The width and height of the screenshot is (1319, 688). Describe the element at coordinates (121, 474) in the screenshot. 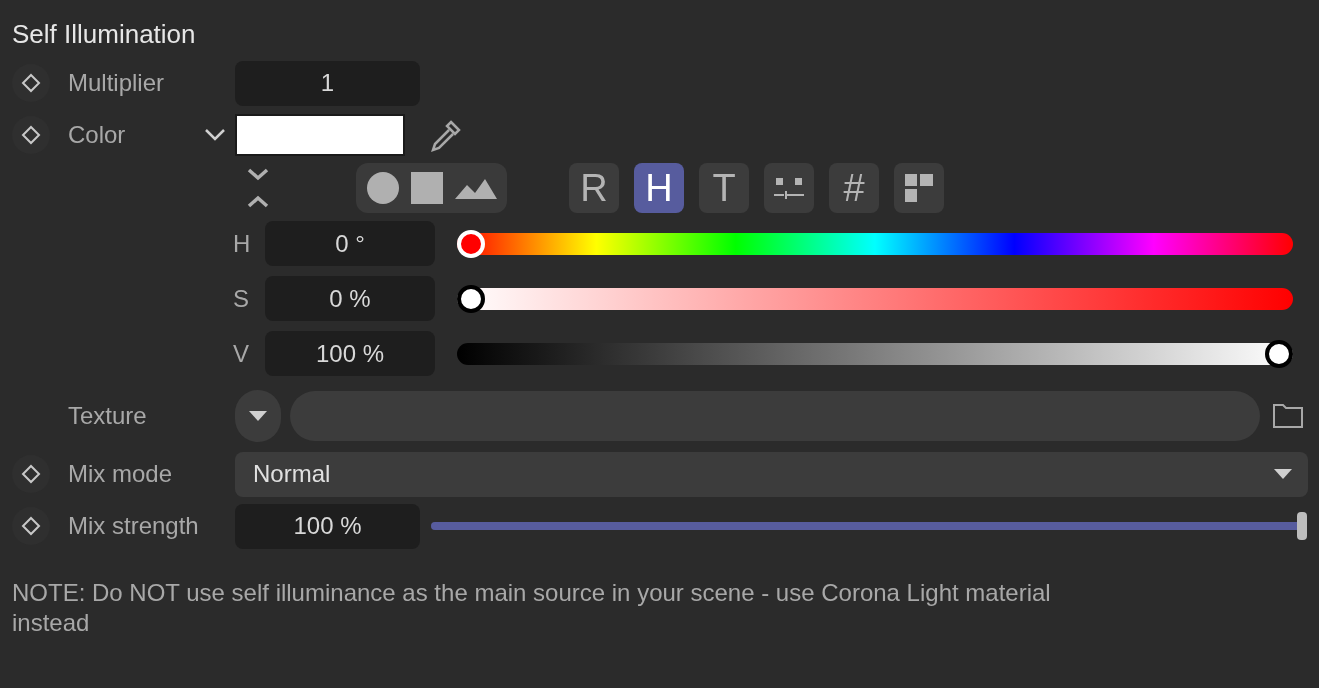

I see `field-label: Mix mode` at that location.